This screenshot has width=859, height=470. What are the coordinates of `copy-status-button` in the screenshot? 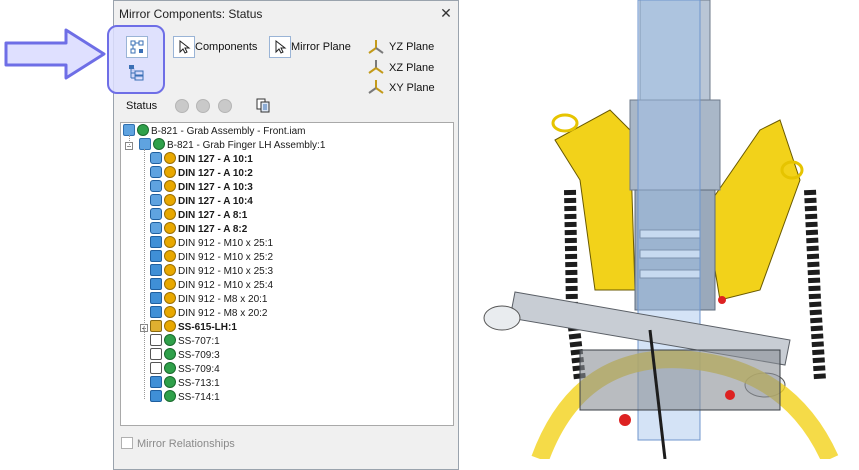 It's located at (263, 105).